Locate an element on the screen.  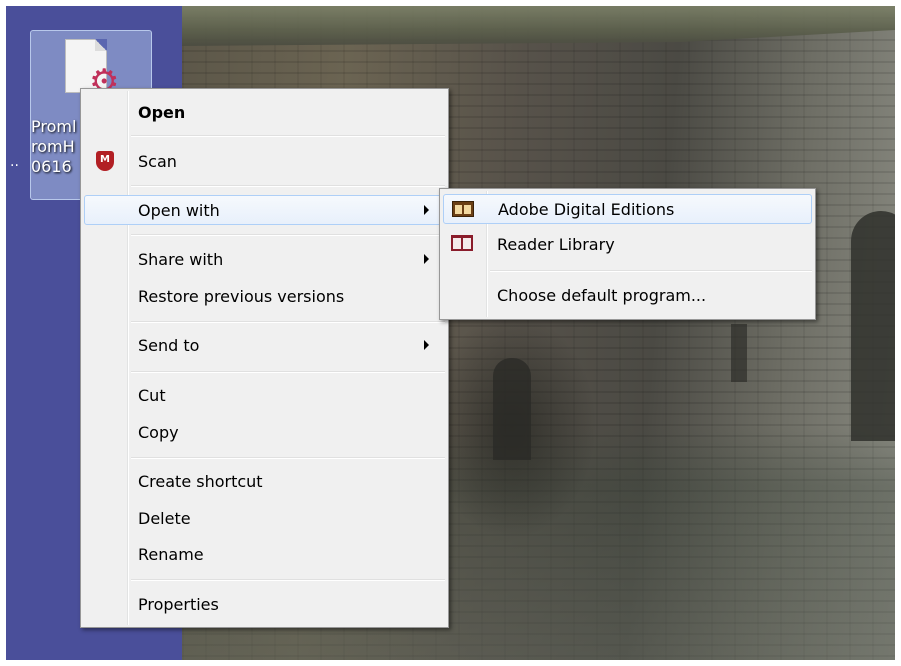
menu-item-copy: Copy is located at coordinates (264, 432).